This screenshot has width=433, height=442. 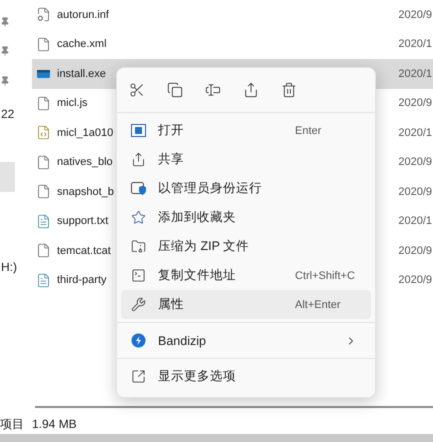 What do you see at coordinates (82, 44) in the screenshot?
I see `file-name: cache.xml` at bounding box center [82, 44].